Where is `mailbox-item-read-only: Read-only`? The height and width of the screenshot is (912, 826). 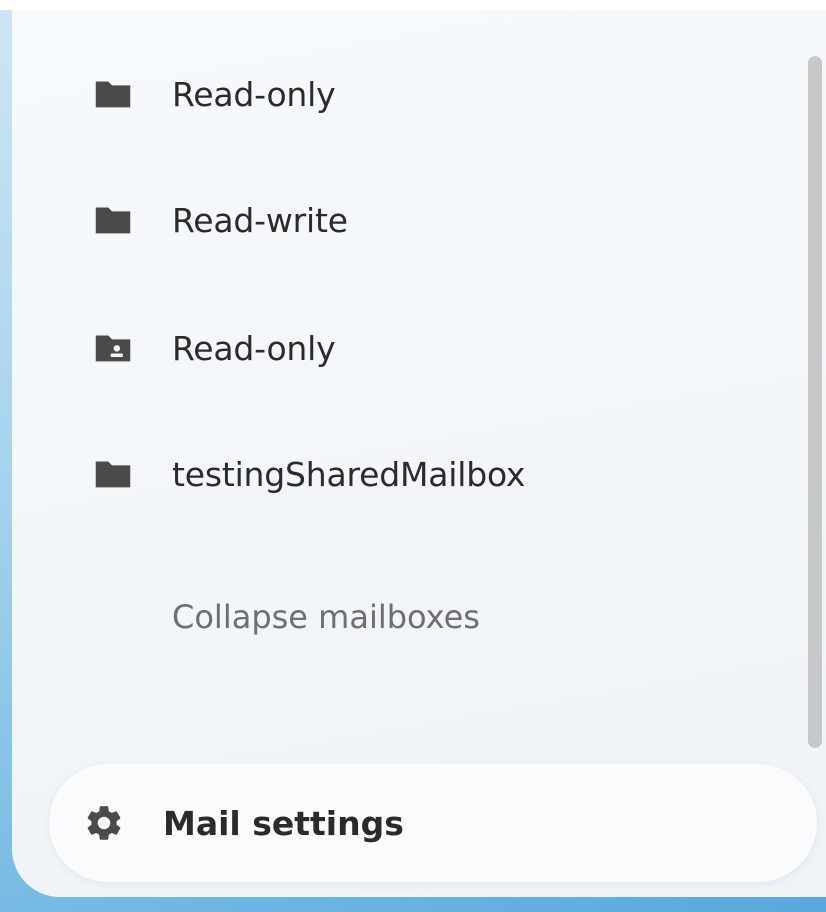
mailbox-item-read-only: Read-only is located at coordinates (213, 94).